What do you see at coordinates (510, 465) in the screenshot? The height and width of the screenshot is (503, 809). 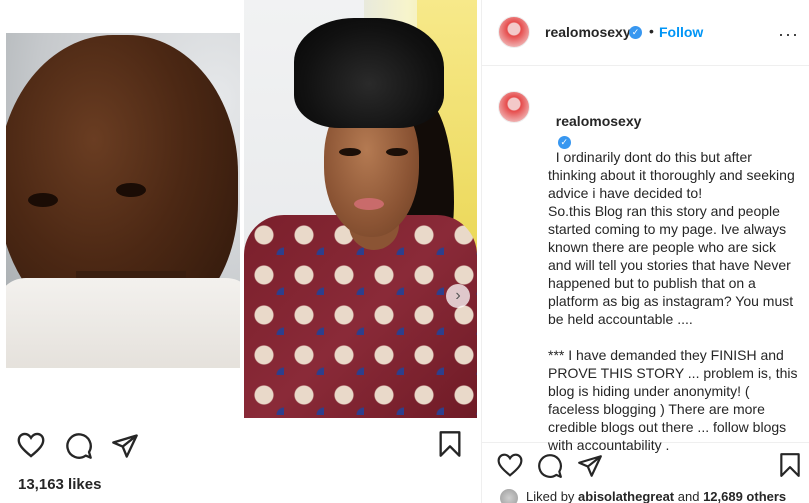 I see `panel-heart-icon` at bounding box center [510, 465].